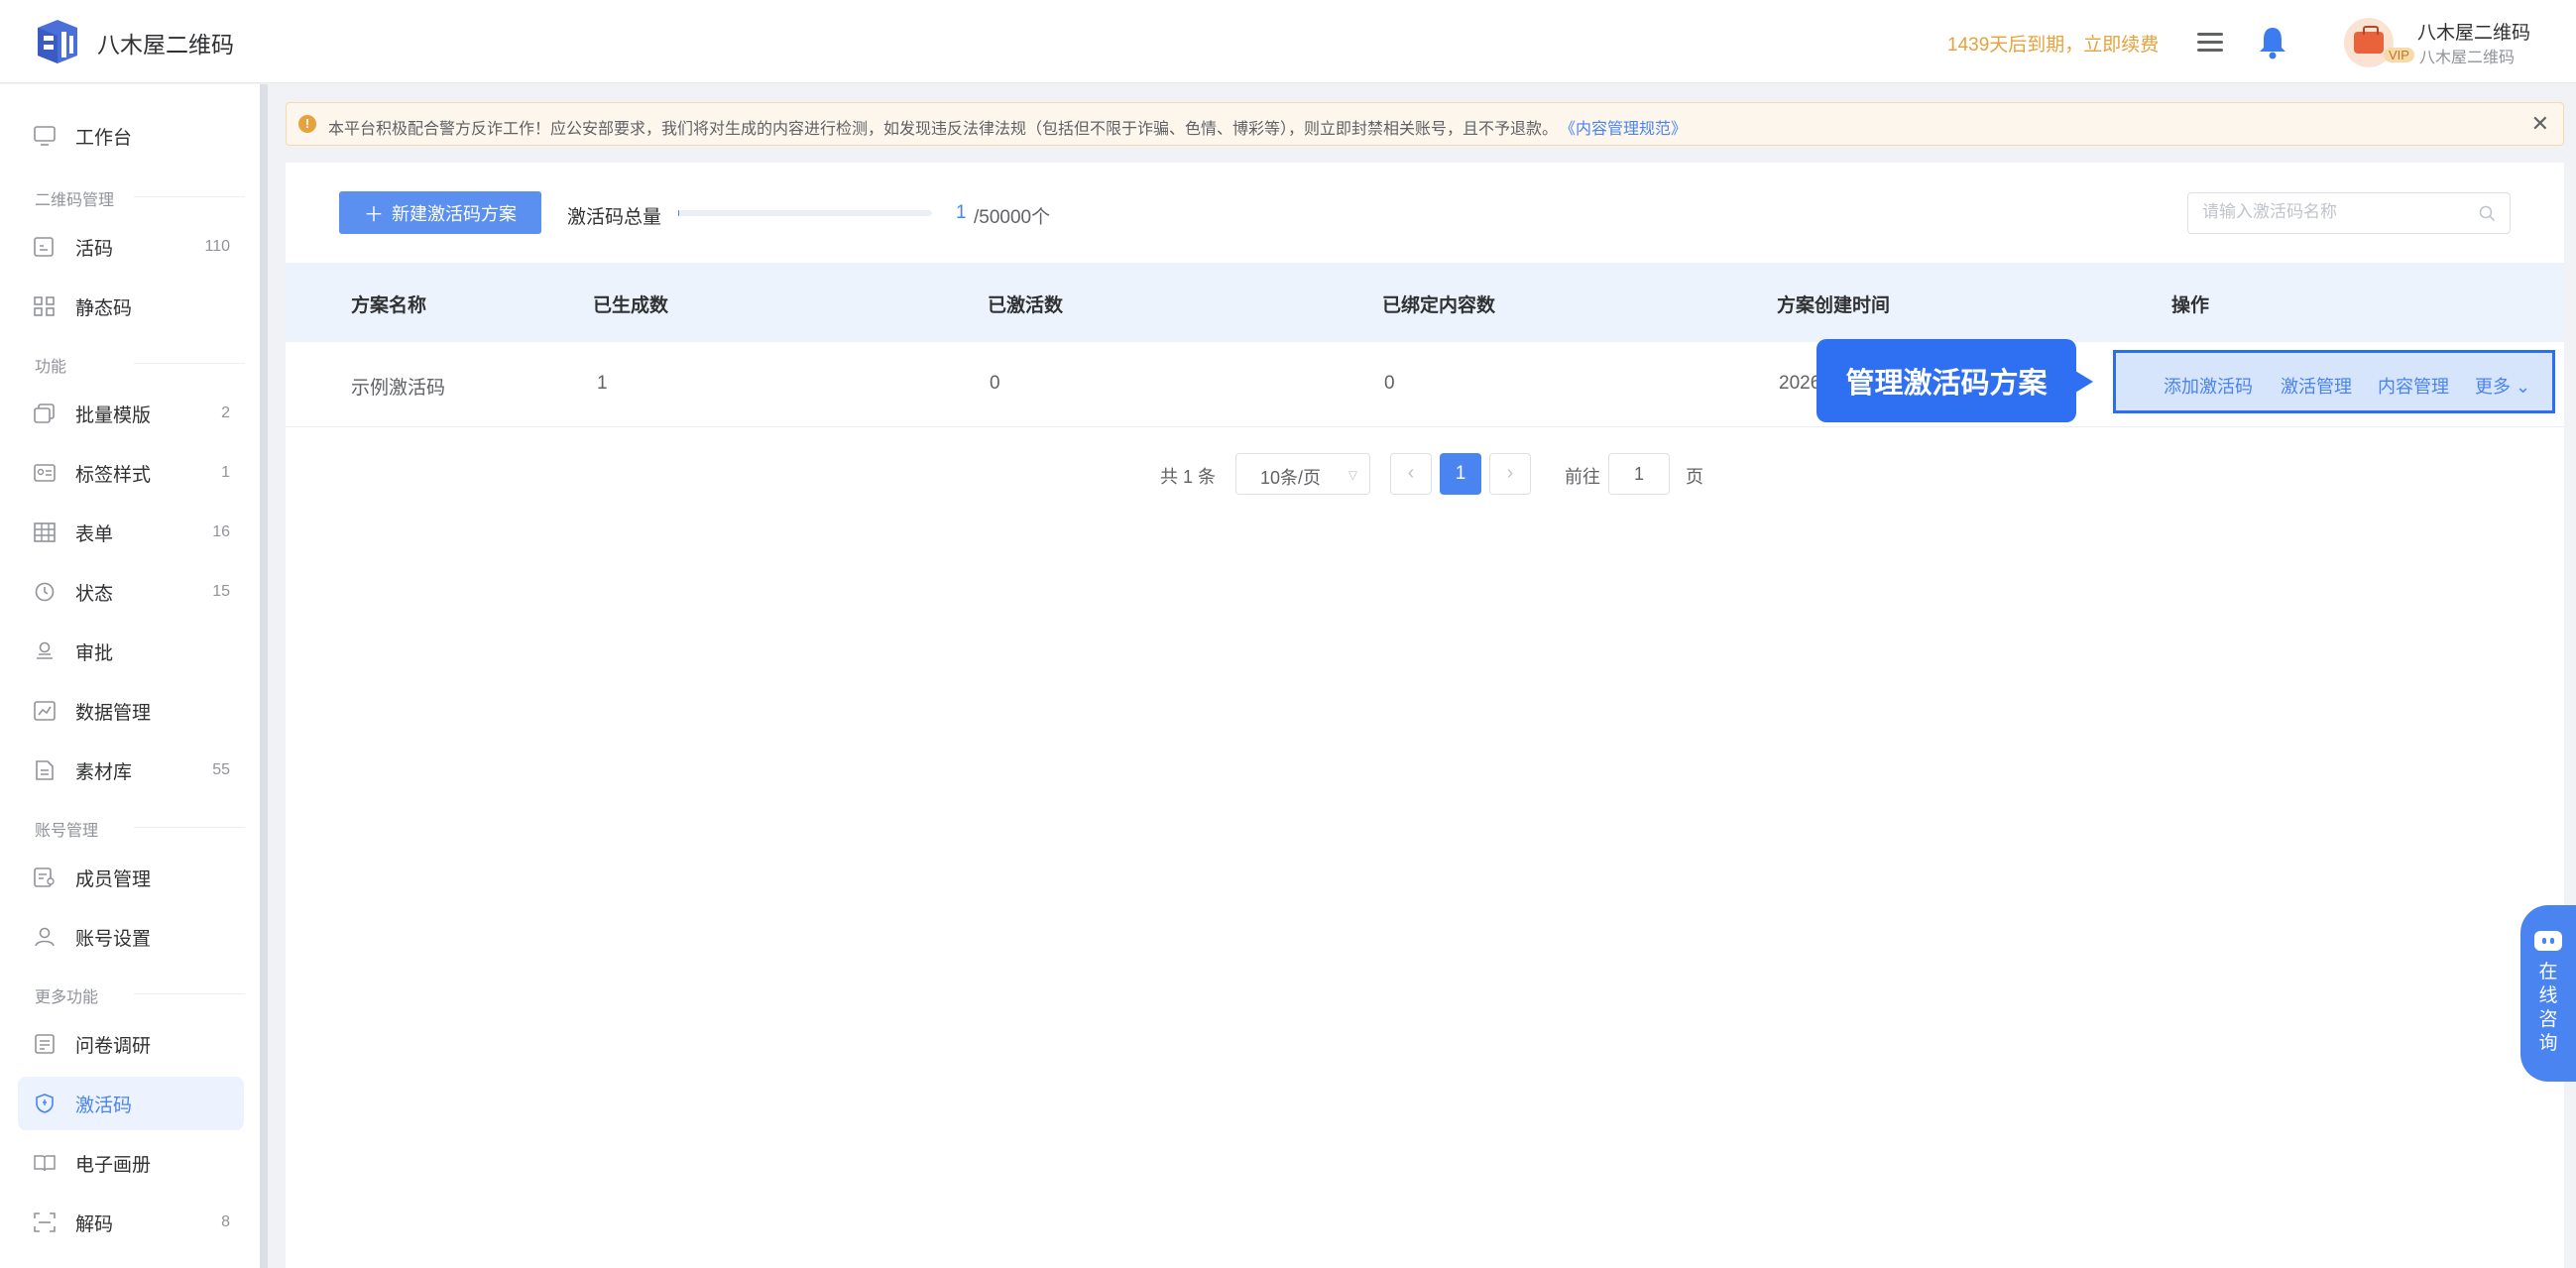  Describe the element at coordinates (104, 772) in the screenshot. I see `sidebar-item-label: 素材库` at that location.